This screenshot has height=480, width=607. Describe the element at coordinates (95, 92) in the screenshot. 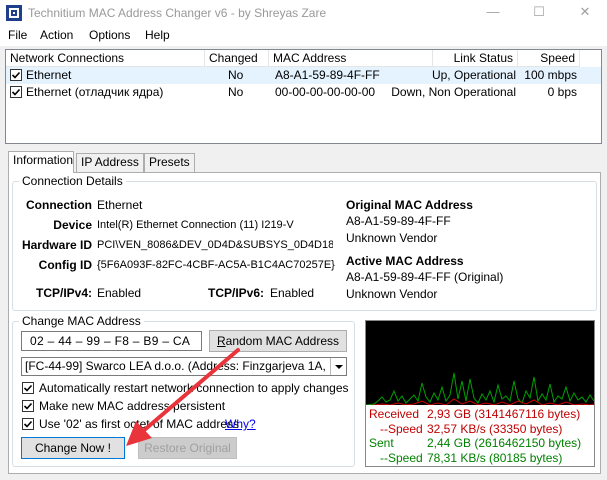

I see `connection-name: Ethernet (отладчик ядра)` at that location.